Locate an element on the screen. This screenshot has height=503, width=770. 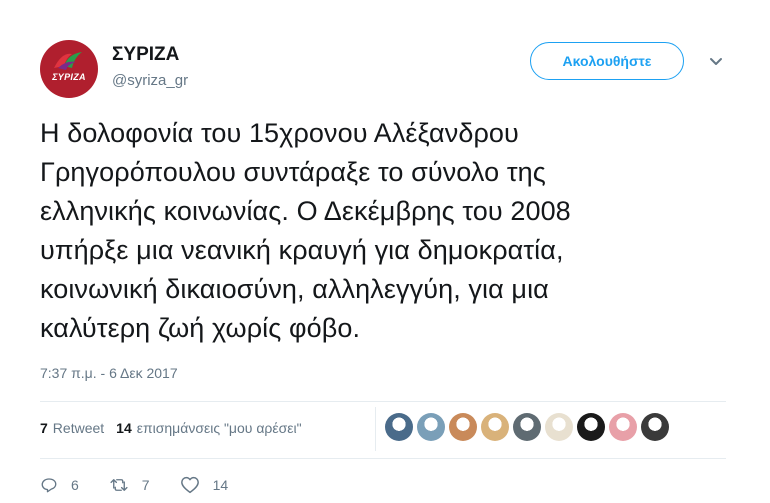
tweet-actions: 6 7 14 is located at coordinates (149, 485).